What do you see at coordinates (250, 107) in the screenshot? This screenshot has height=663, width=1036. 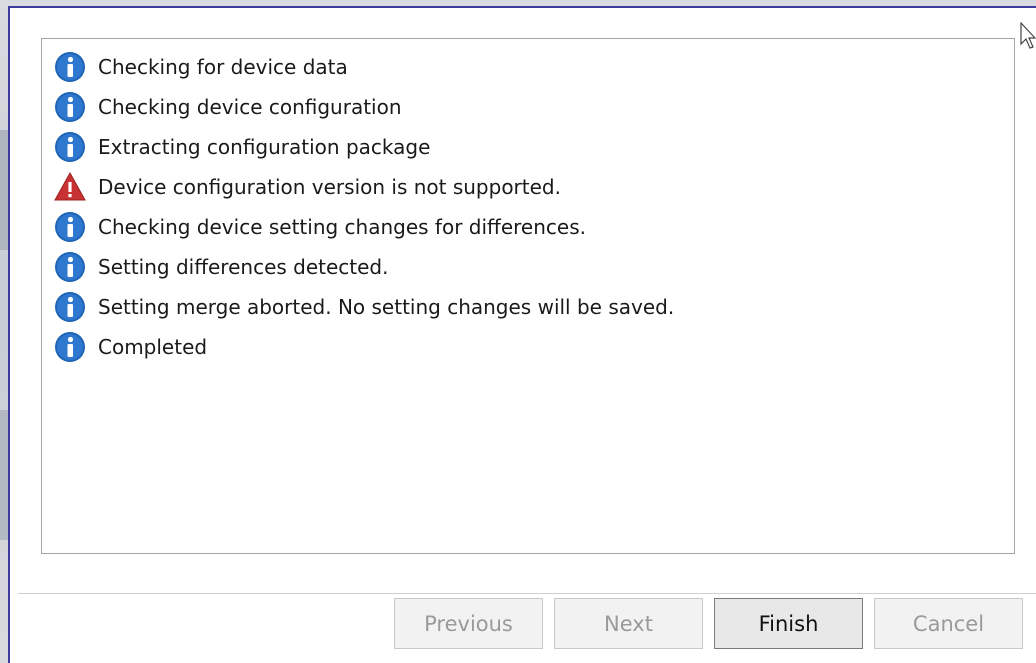 I see `log-item-text: Checking device configuration` at bounding box center [250, 107].